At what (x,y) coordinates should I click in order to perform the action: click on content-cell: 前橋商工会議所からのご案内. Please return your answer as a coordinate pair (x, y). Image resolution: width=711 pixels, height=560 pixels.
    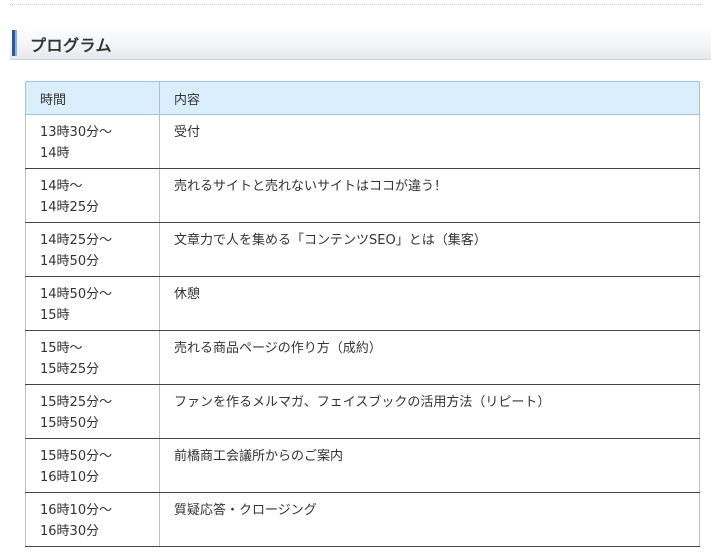
    Looking at the image, I should click on (429, 465).